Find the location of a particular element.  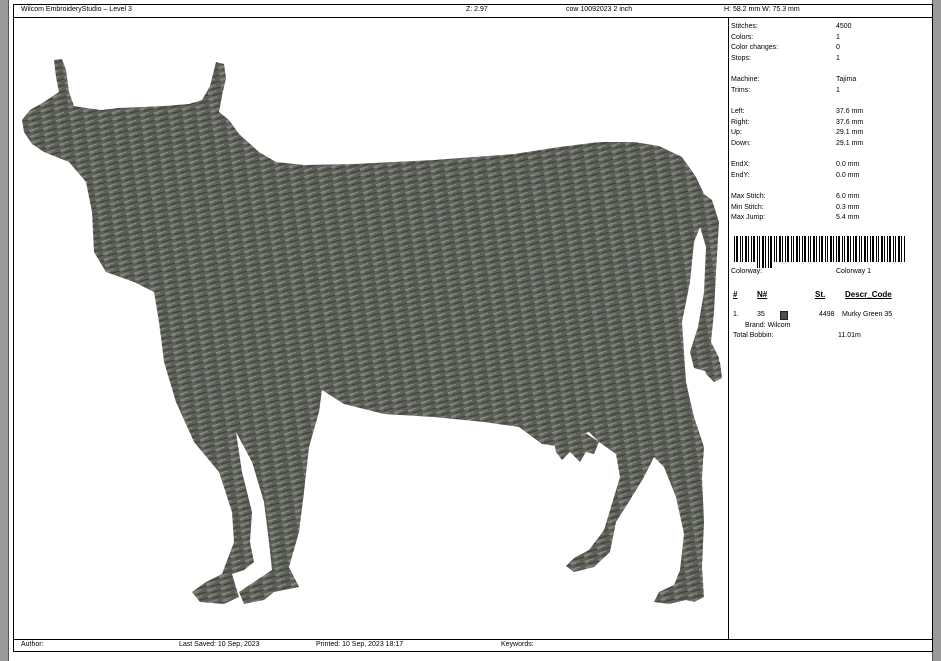

keywords-label: Keywords: is located at coordinates (517, 644).